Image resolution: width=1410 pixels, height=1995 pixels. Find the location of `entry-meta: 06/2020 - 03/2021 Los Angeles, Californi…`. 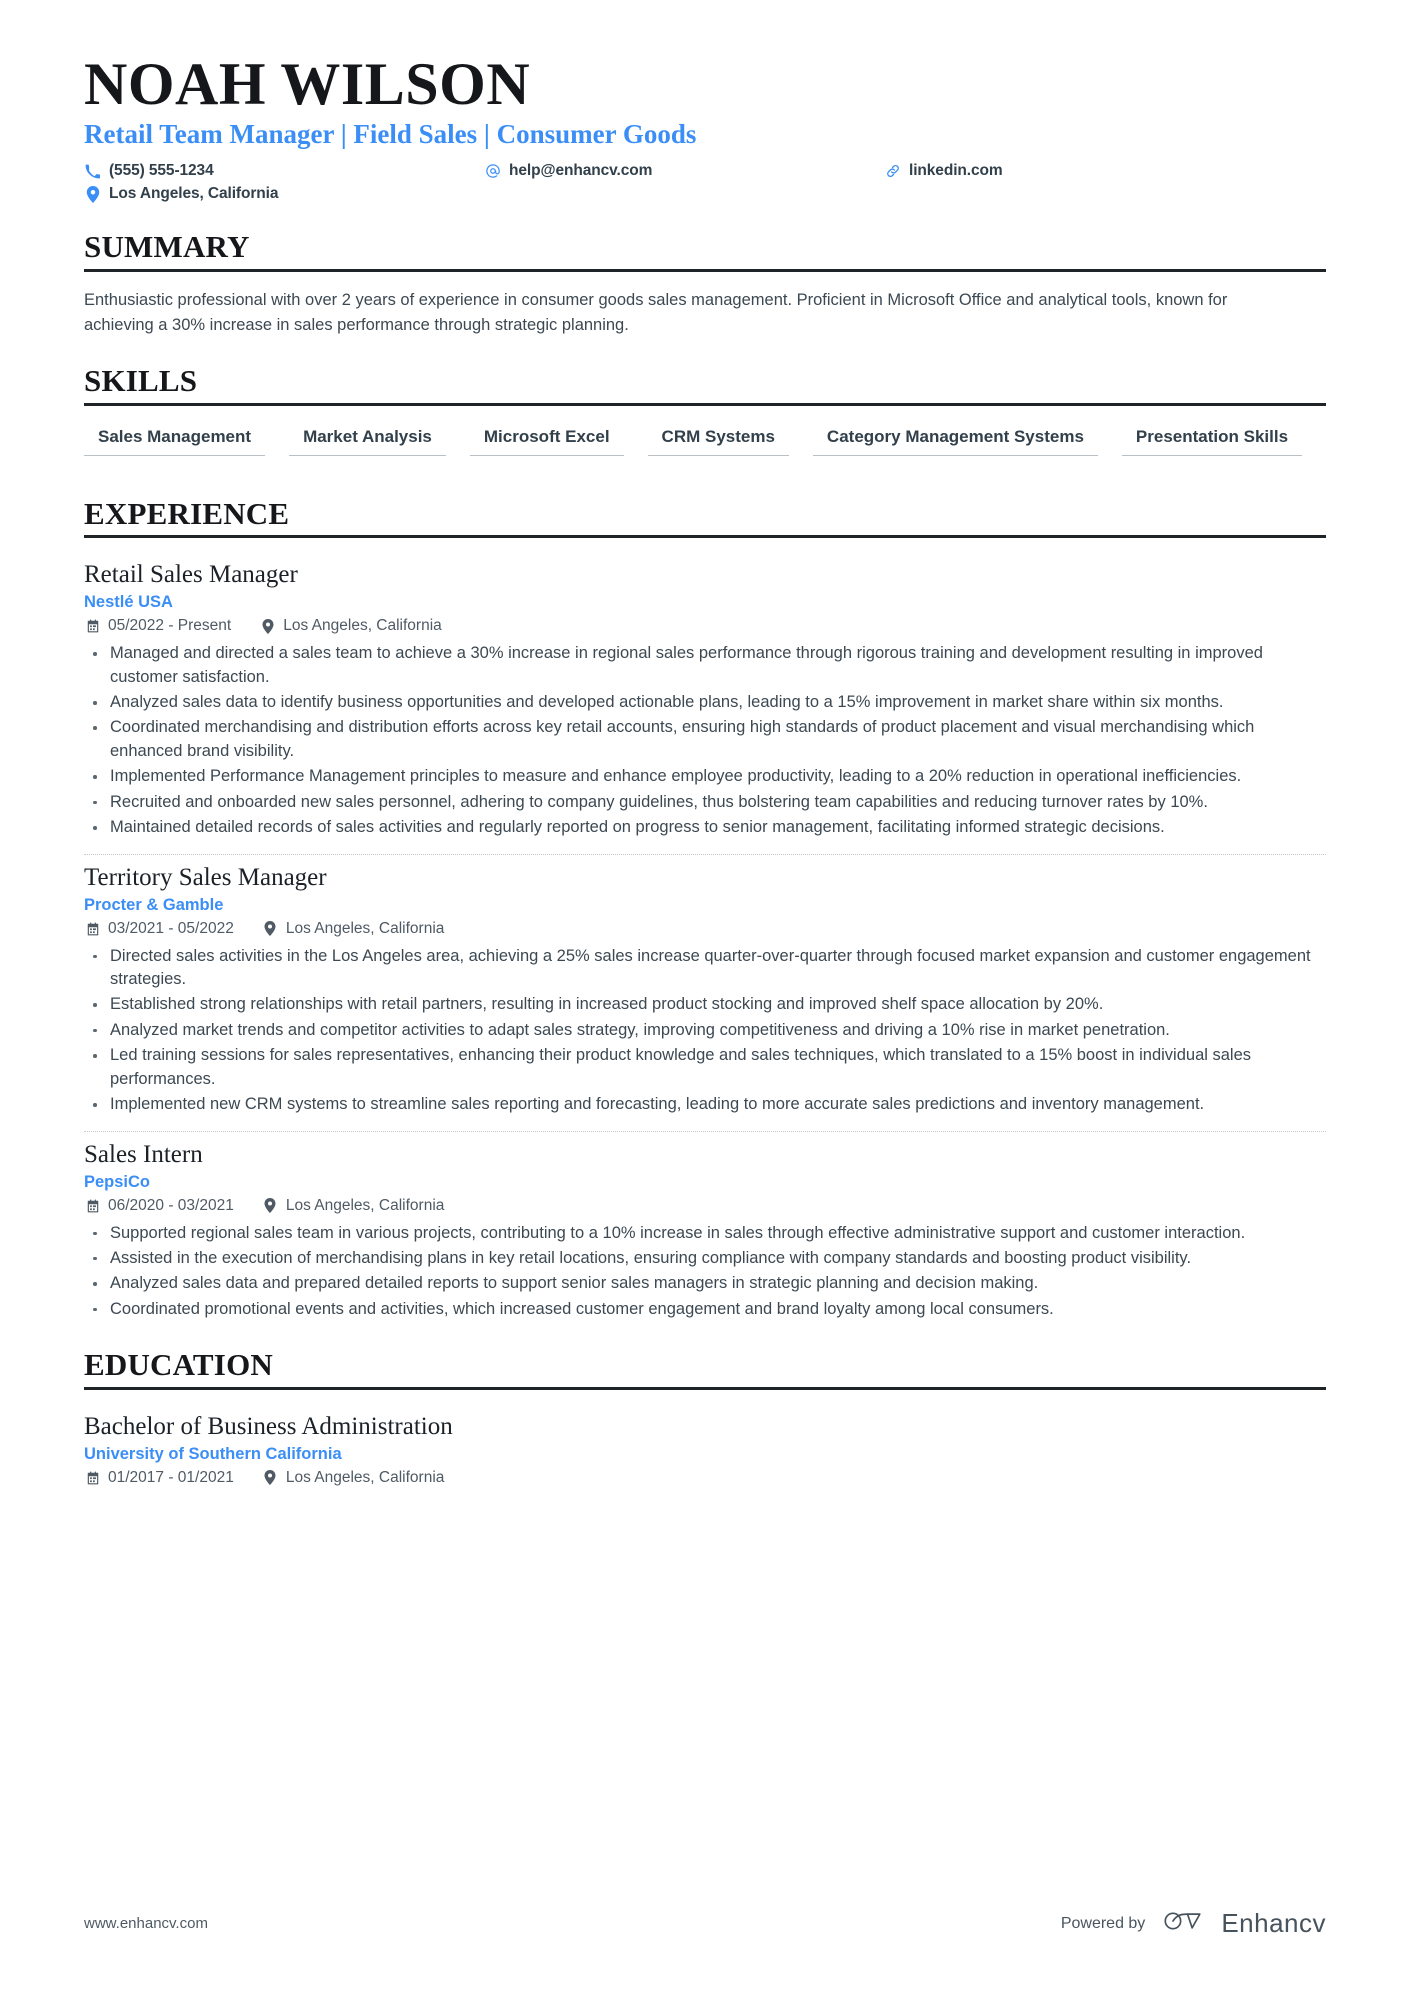

entry-meta: 06/2020 - 03/2021 Los Angeles, Californi… is located at coordinates (705, 1206).